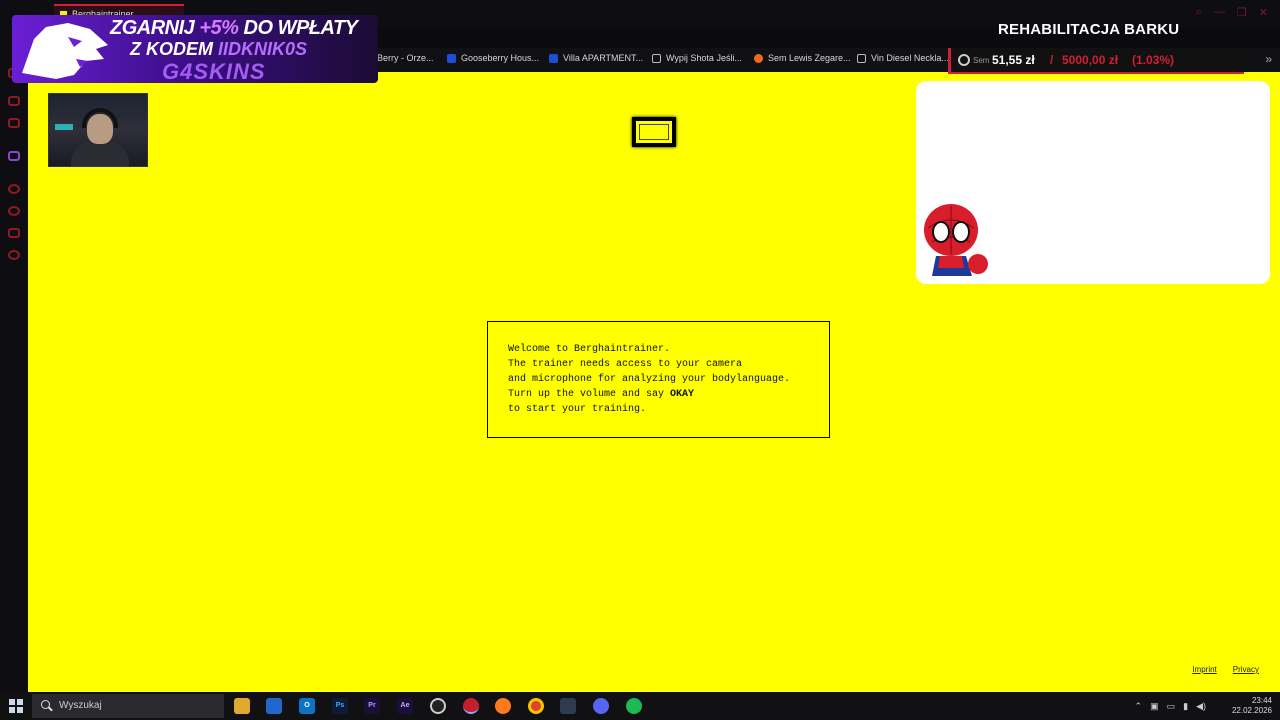  I want to click on maximize-icon: ❐, so click(1242, 12).